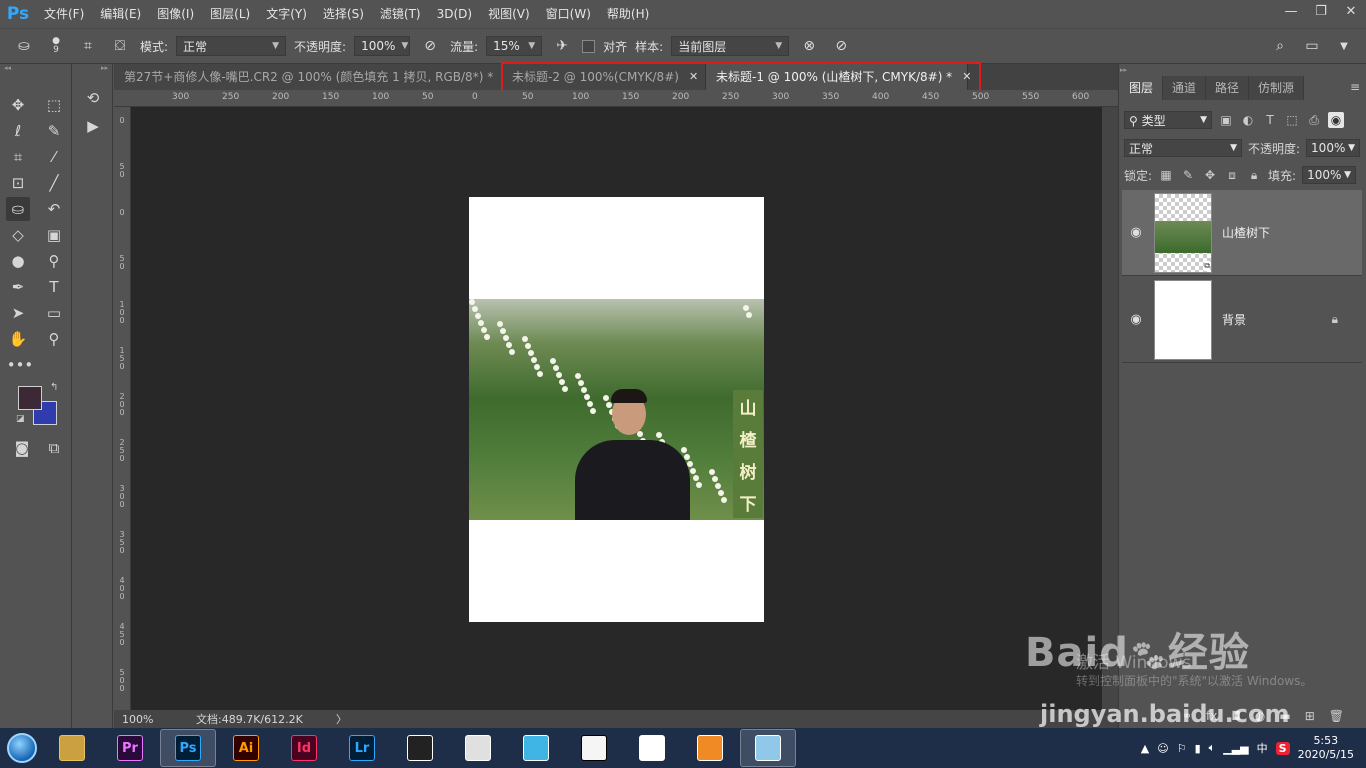 This screenshot has width=1366, height=768. What do you see at coordinates (18, 157) in the screenshot?
I see `crop-tool-icon: ⌗` at bounding box center [18, 157].